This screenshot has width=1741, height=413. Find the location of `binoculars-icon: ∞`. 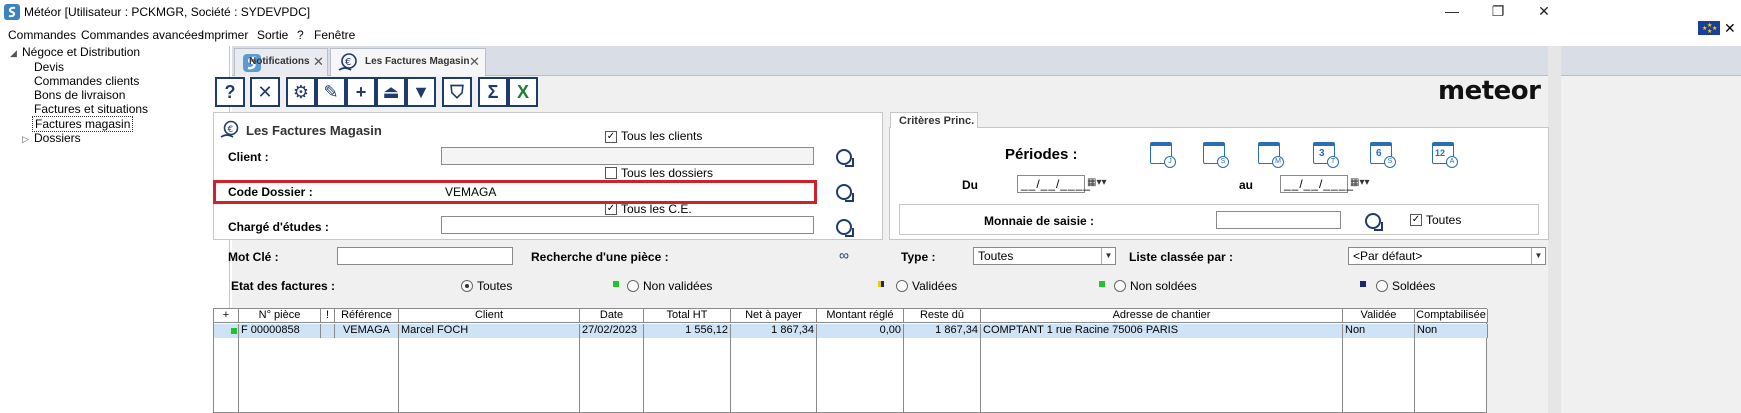

binoculars-icon: ∞ is located at coordinates (844, 255).